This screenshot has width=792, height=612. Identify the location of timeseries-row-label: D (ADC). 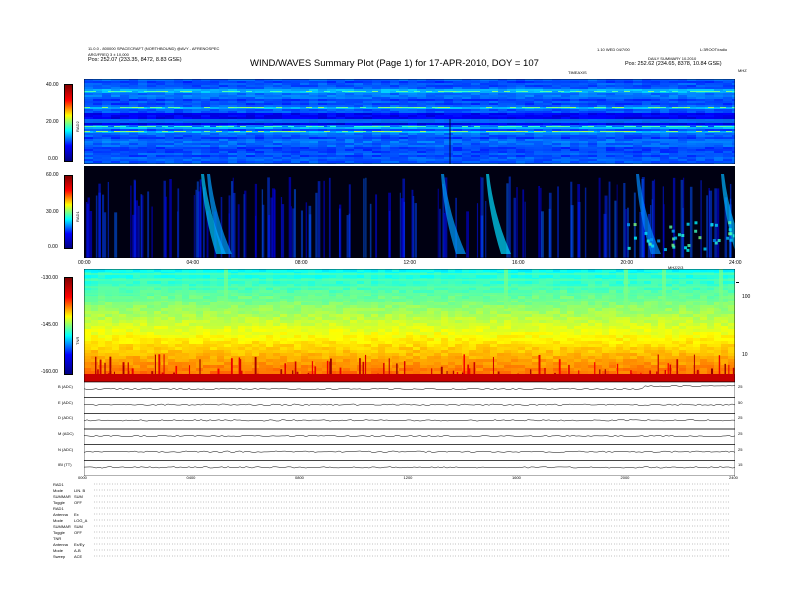
(66, 418).